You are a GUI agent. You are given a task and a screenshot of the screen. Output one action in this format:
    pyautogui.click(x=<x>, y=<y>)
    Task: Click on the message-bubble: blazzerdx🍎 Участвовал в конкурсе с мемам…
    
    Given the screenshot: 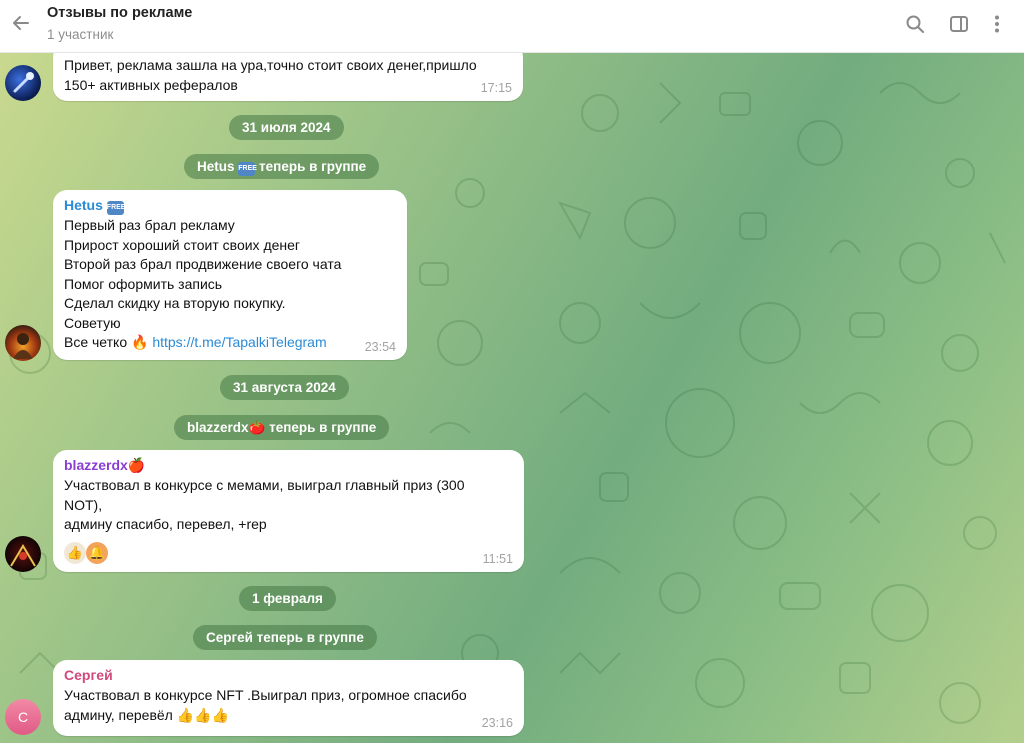 What is the action you would take?
    pyautogui.click(x=288, y=511)
    